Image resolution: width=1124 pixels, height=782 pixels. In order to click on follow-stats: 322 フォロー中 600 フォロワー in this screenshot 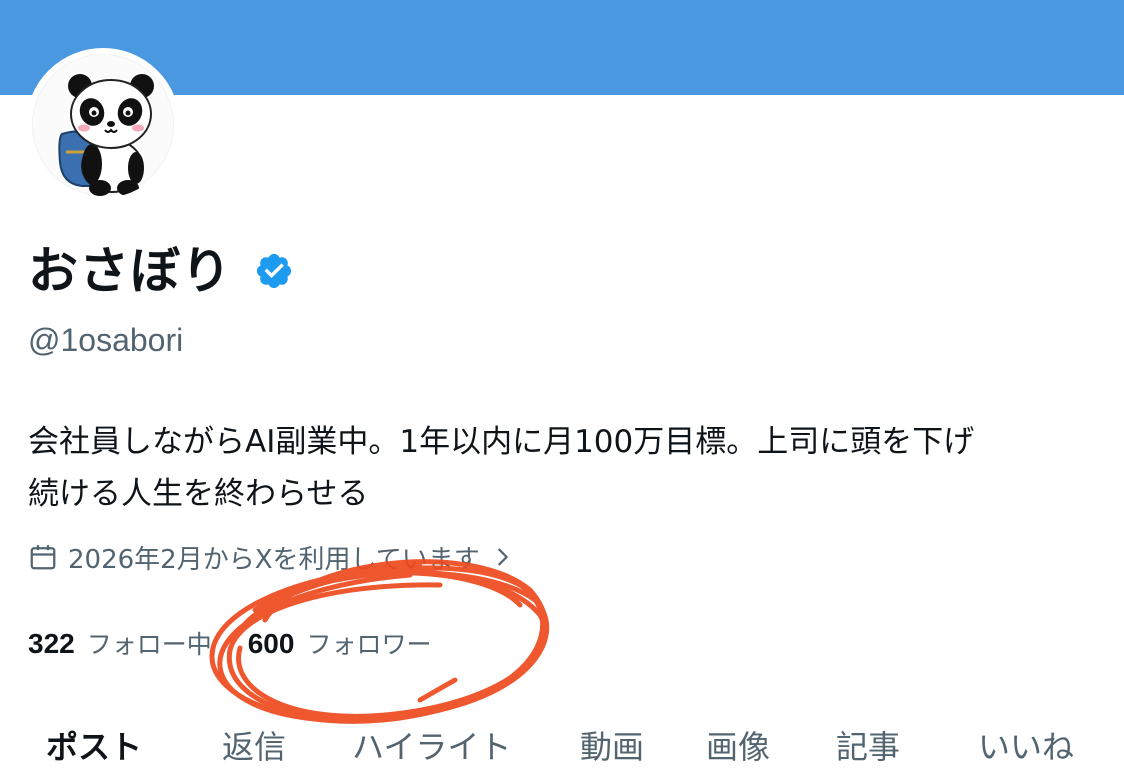, I will do `click(247, 643)`.